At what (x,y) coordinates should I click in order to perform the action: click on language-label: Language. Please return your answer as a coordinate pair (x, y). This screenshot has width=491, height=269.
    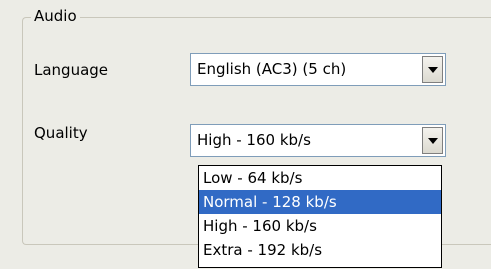
    Looking at the image, I should click on (71, 70).